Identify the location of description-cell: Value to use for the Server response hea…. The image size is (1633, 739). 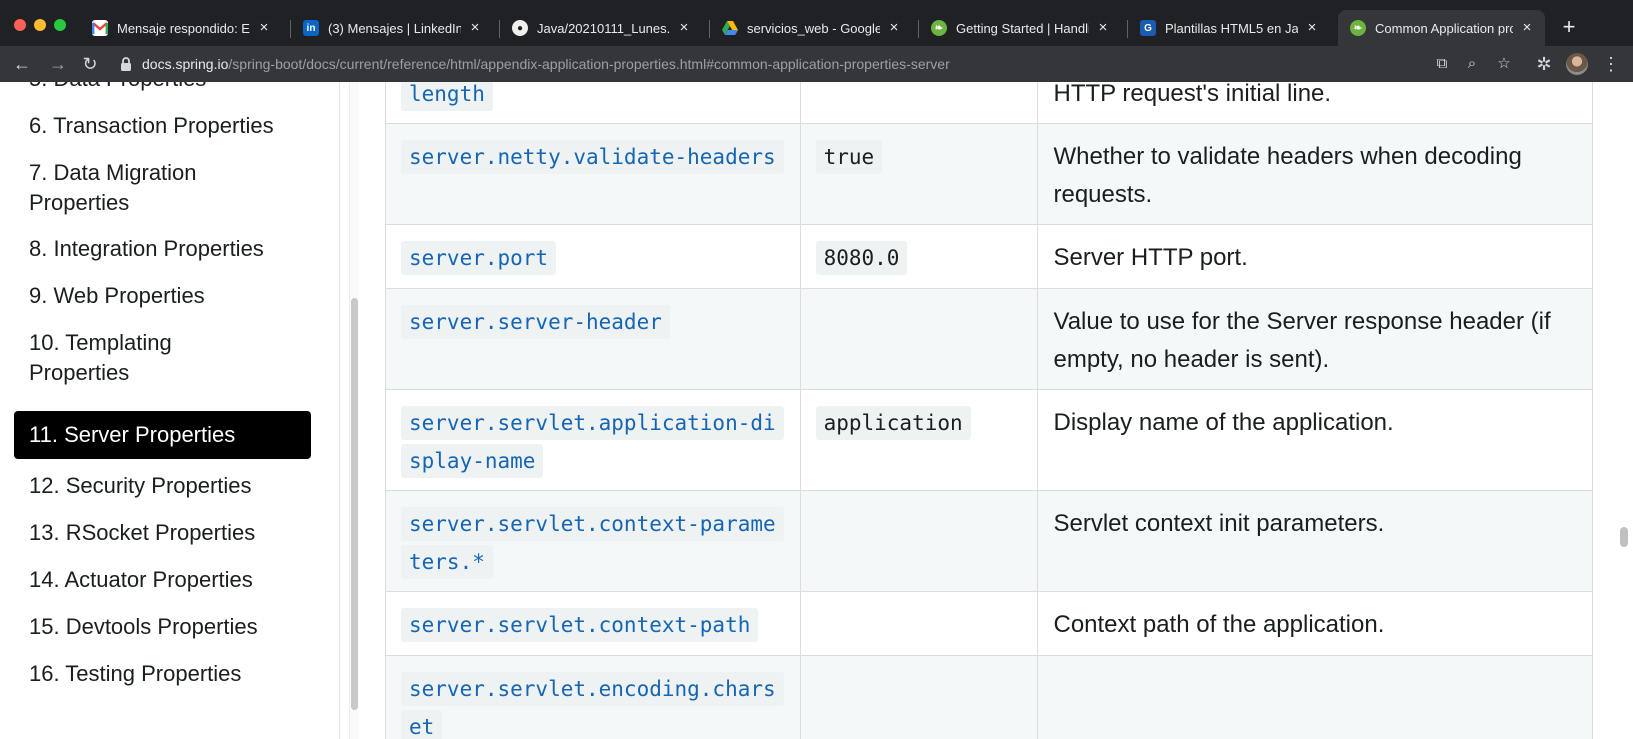
(1315, 339).